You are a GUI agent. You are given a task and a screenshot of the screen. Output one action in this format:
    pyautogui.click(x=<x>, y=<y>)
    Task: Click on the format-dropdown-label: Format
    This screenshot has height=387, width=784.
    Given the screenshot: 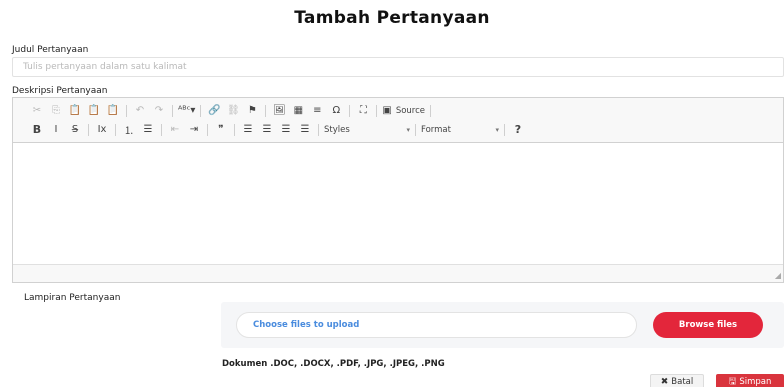 What is the action you would take?
    pyautogui.click(x=436, y=129)
    